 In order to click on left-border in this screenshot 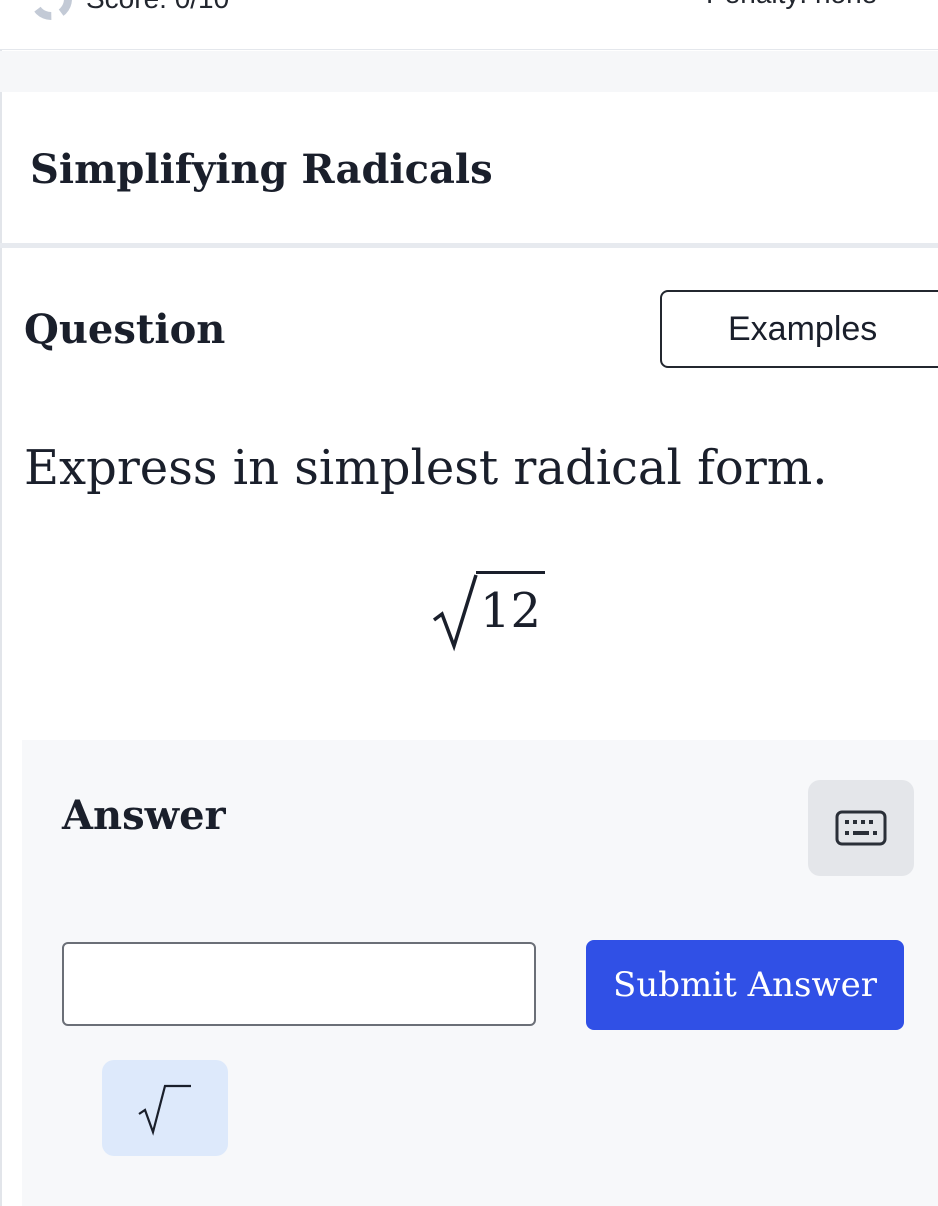, I will do `click(1, 603)`.